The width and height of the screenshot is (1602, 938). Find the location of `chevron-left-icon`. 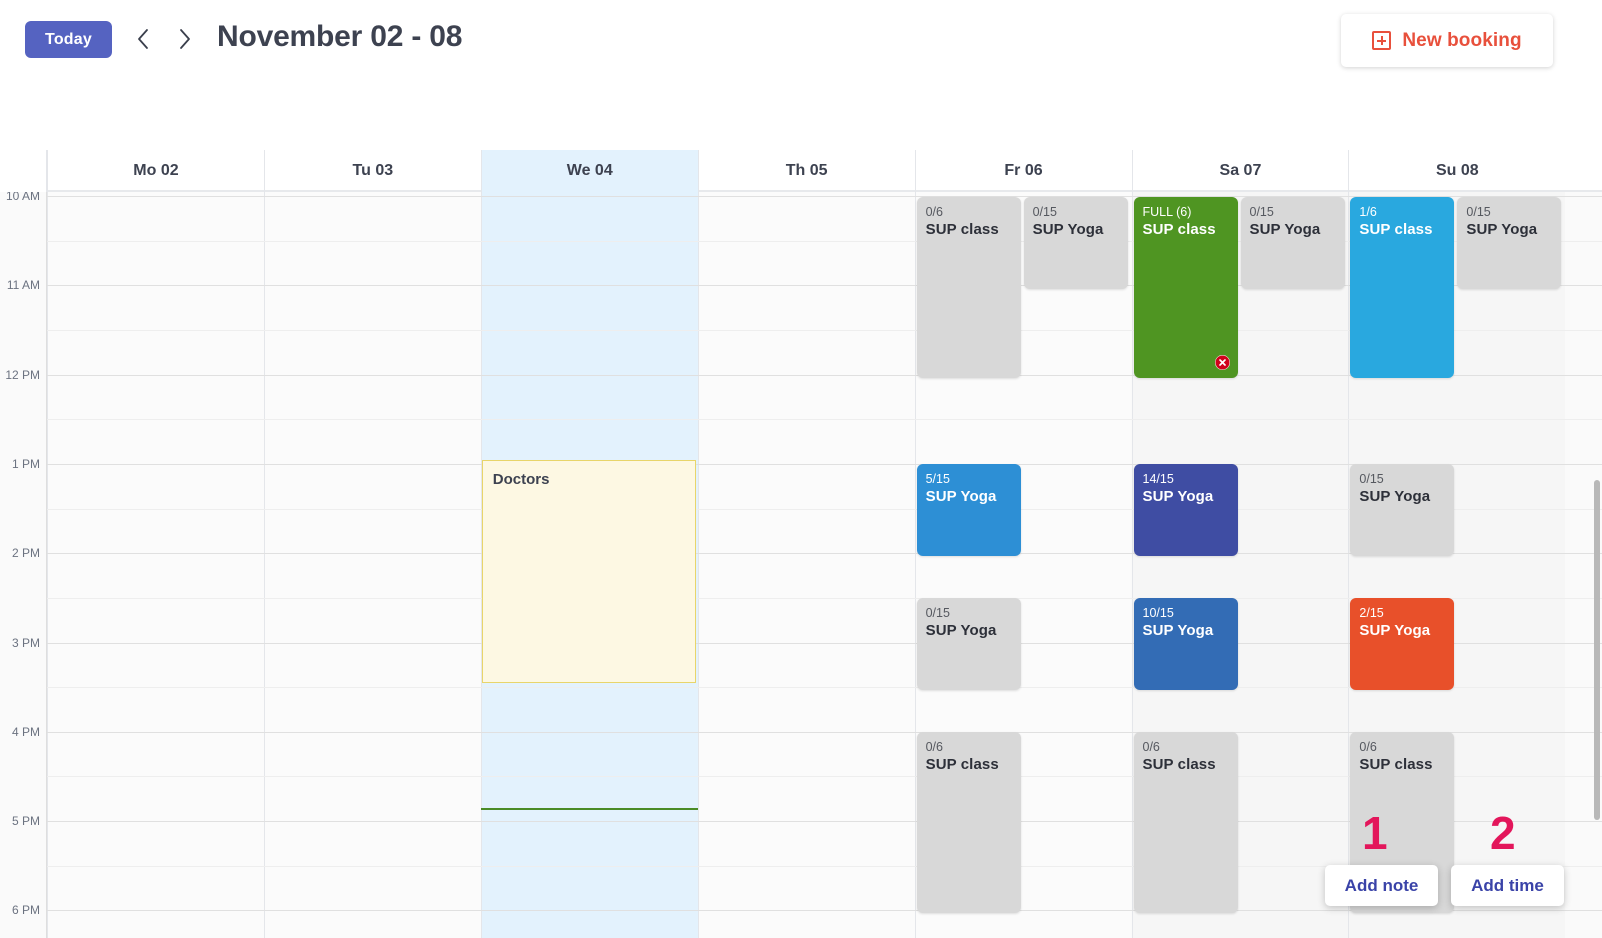

chevron-left-icon is located at coordinates (143, 39).